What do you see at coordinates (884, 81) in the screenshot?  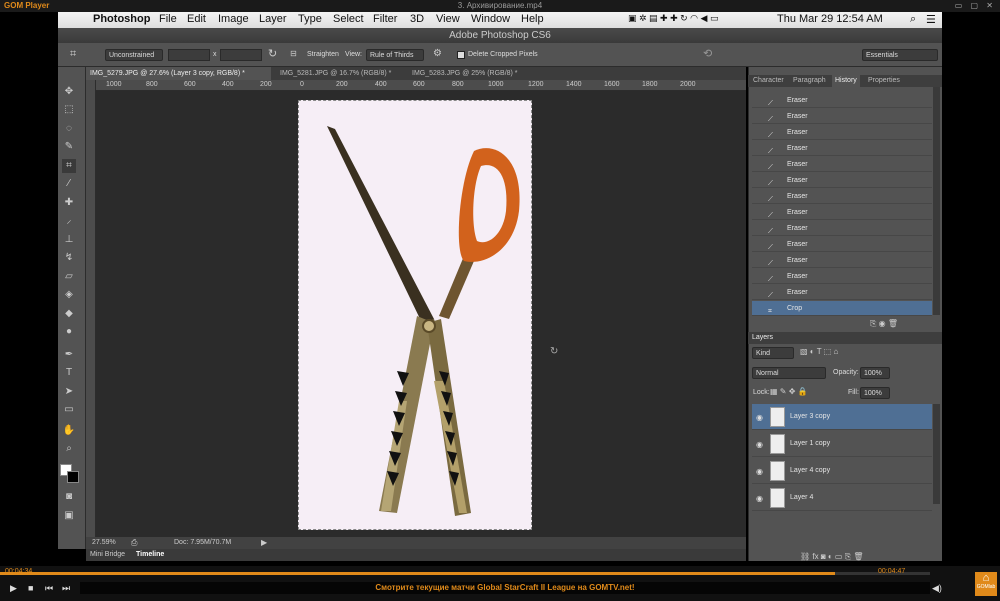 I see `tab-properties: Properties` at bounding box center [884, 81].